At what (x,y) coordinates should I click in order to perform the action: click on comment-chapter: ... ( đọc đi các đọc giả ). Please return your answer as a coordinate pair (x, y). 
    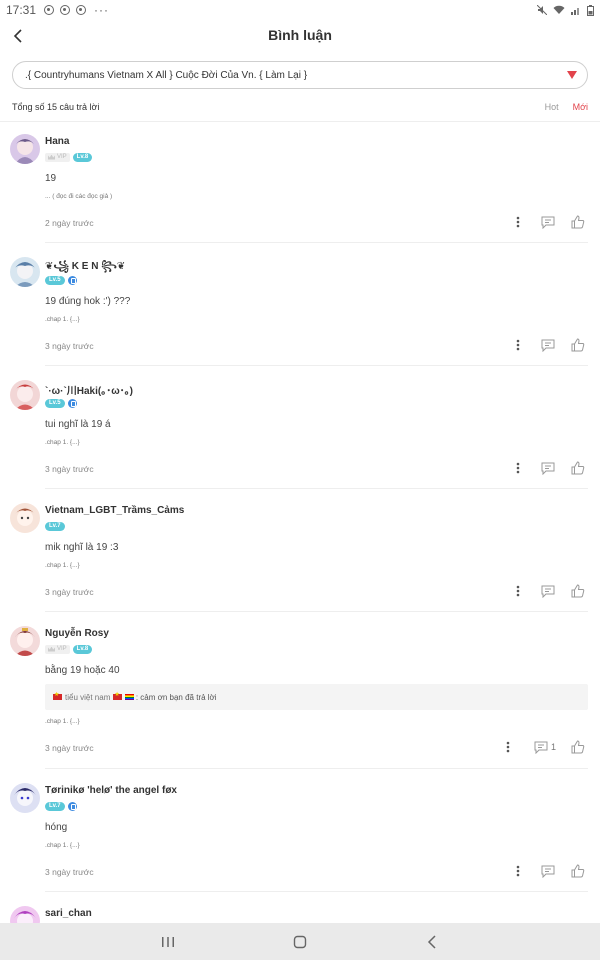
    Looking at the image, I should click on (78, 196).